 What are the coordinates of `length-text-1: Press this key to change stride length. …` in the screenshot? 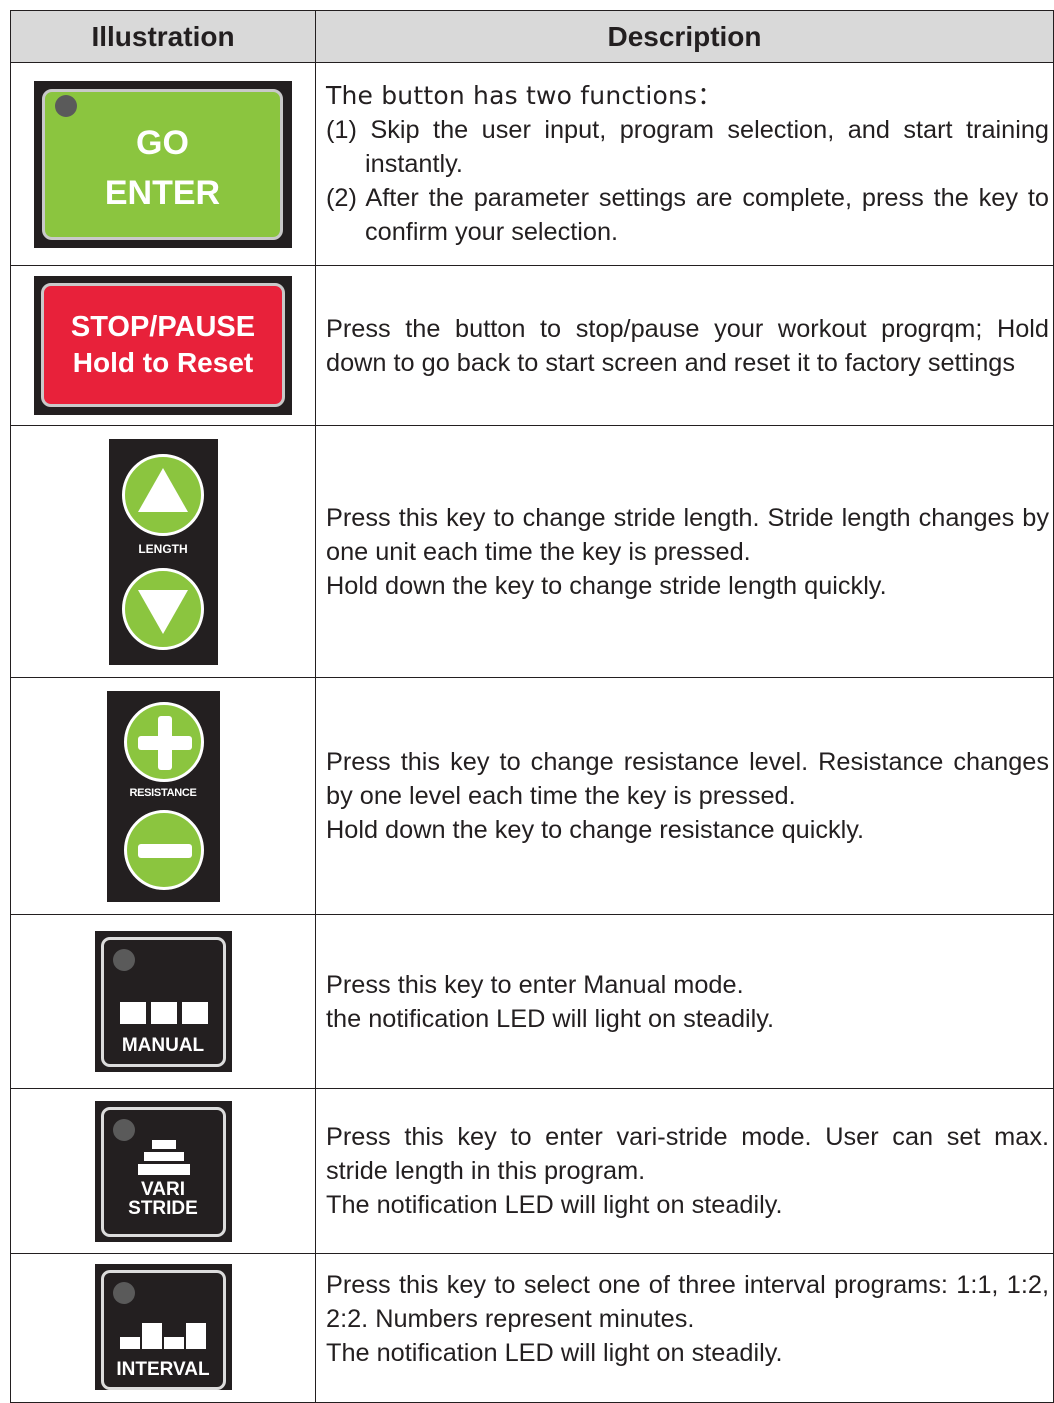 It's located at (687, 534).